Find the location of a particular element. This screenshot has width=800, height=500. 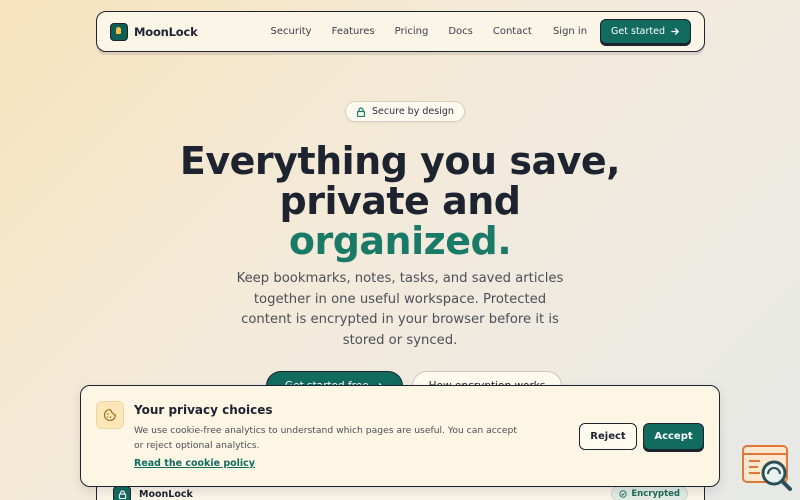

get-started-button: Get started is located at coordinates (645, 31).